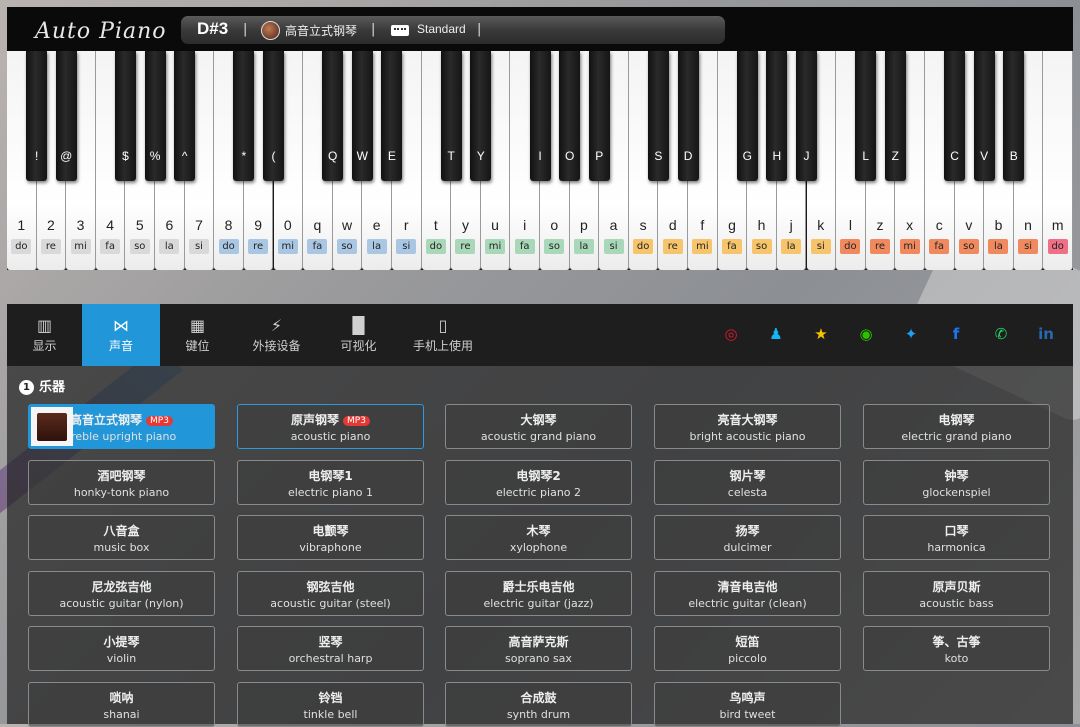  Describe the element at coordinates (776, 334) in the screenshot. I see `qq-icon: ♟` at that location.